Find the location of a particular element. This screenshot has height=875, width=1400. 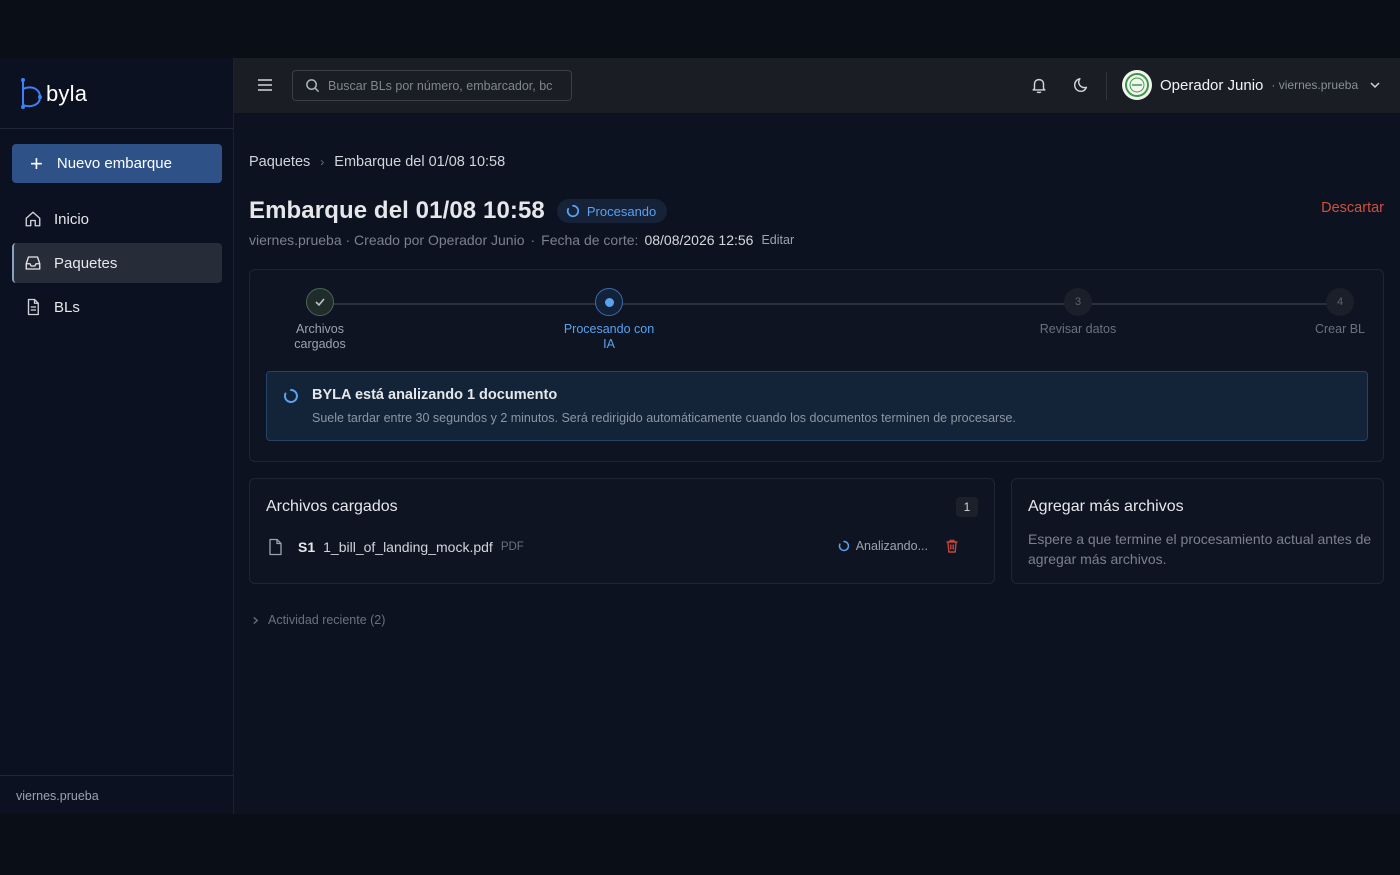

recent-activity-toggle: Actividad reciente (2) is located at coordinates (318, 620).